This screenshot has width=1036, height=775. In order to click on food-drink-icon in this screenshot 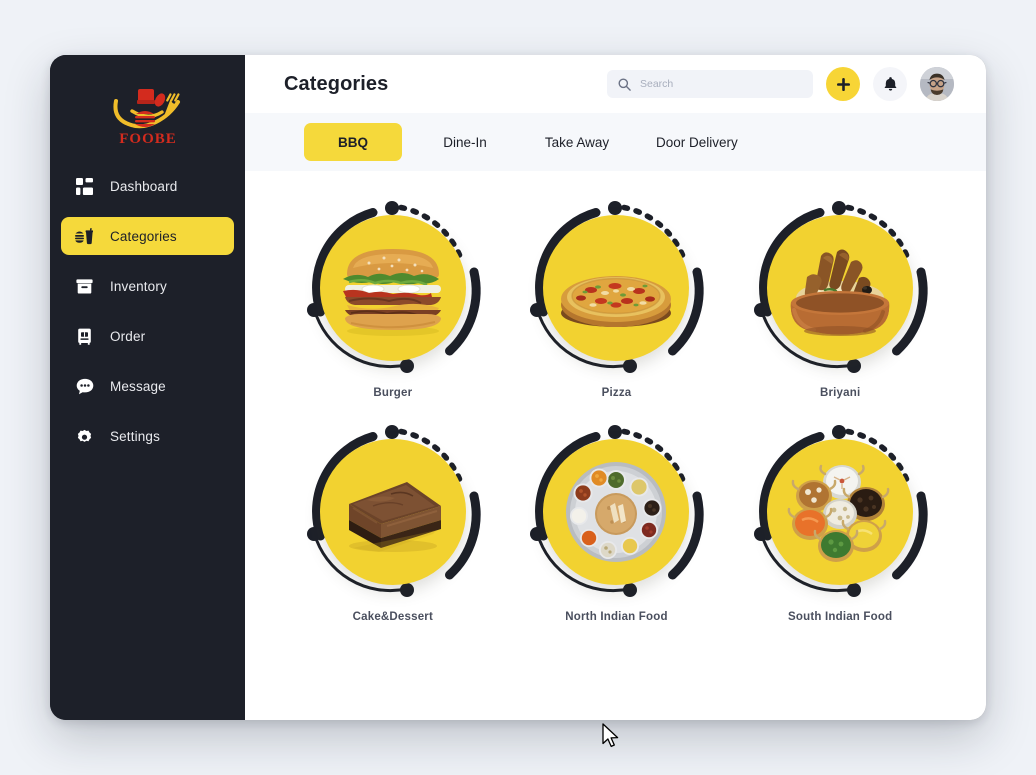, I will do `click(84, 236)`.